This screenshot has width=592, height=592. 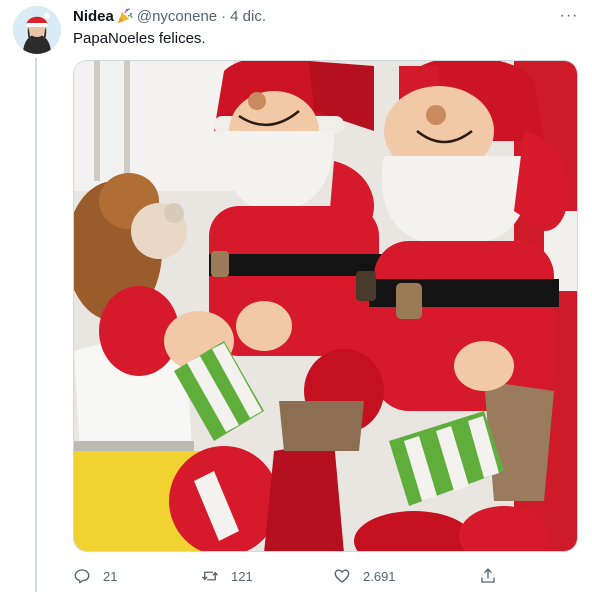 What do you see at coordinates (379, 576) in the screenshot?
I see `like-count: 2.691` at bounding box center [379, 576].